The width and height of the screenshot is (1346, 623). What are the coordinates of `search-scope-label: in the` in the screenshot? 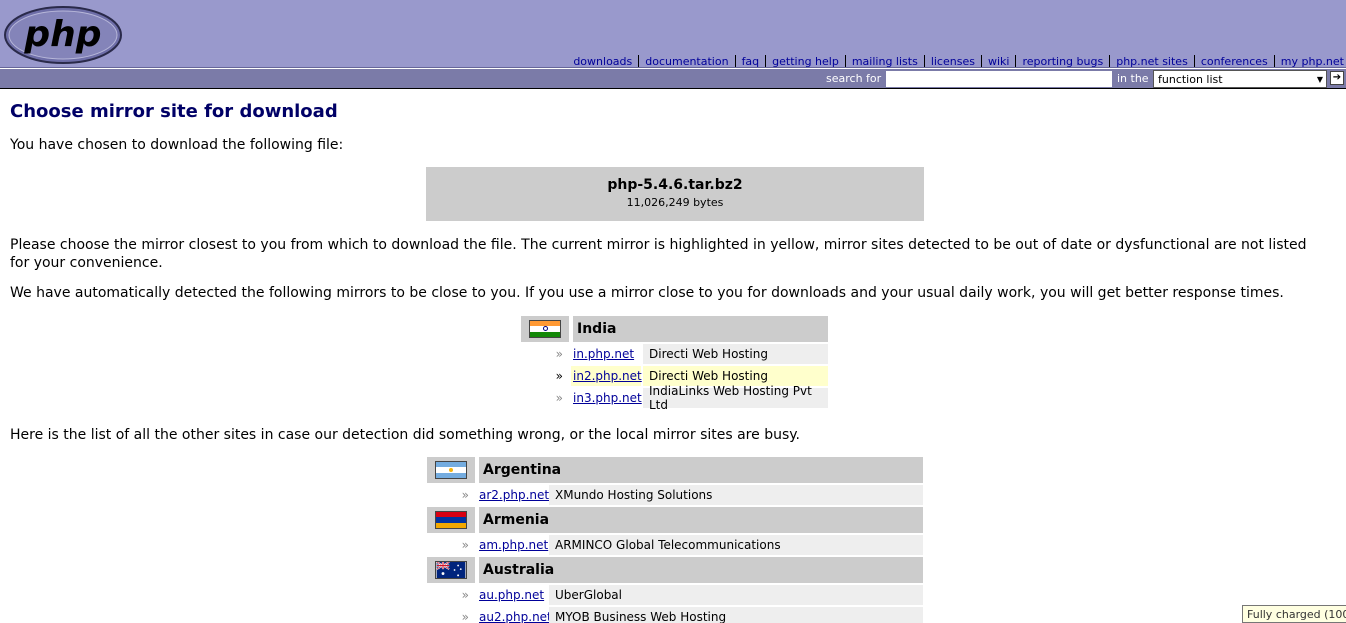 It's located at (1133, 78).